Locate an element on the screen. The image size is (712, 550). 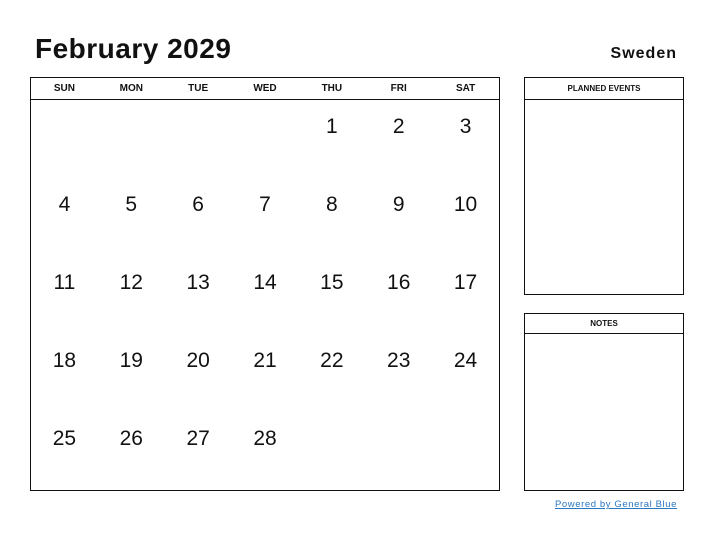
day-cell: 10 is located at coordinates (465, 204).